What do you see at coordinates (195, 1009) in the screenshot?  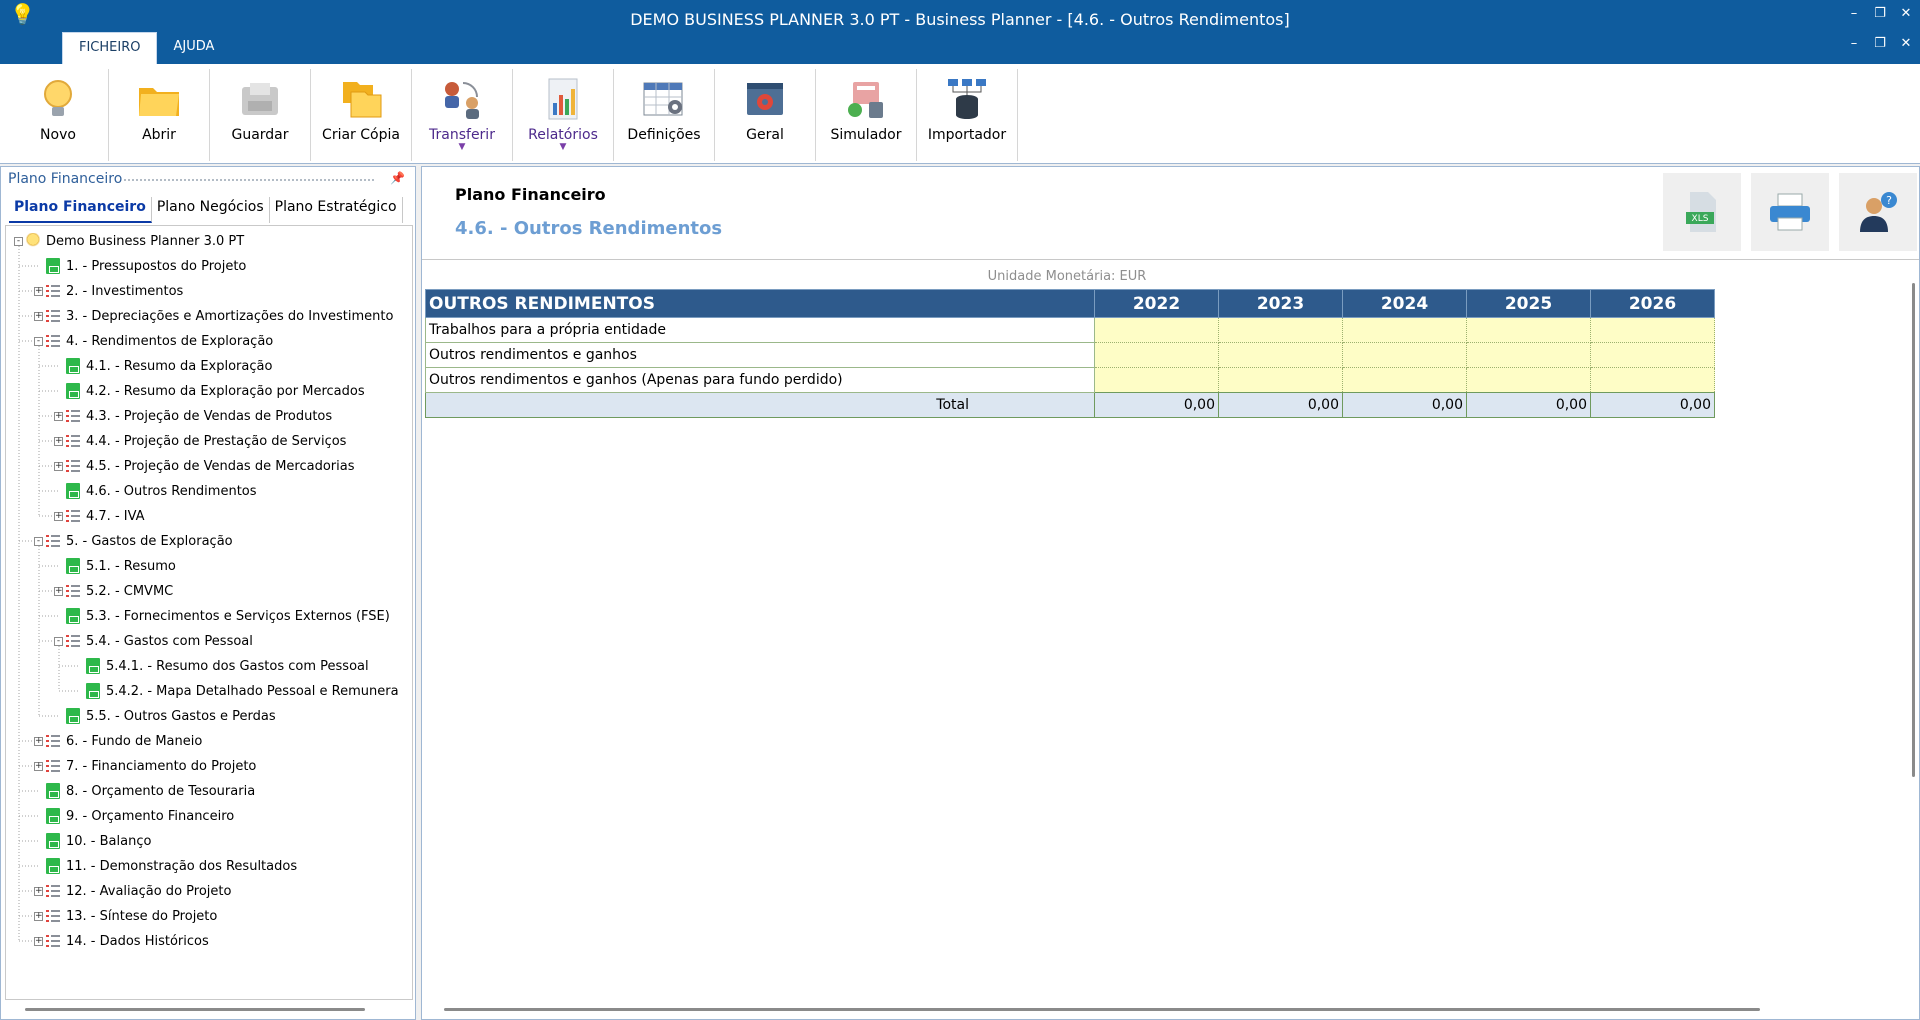 I see `tree-horizontal-scrollbar` at bounding box center [195, 1009].